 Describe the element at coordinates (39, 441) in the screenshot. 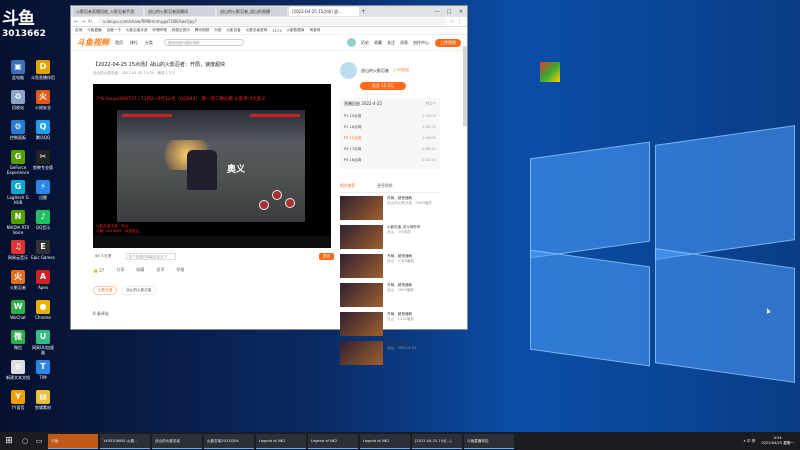

I see `task-view-icon: ▭` at that location.